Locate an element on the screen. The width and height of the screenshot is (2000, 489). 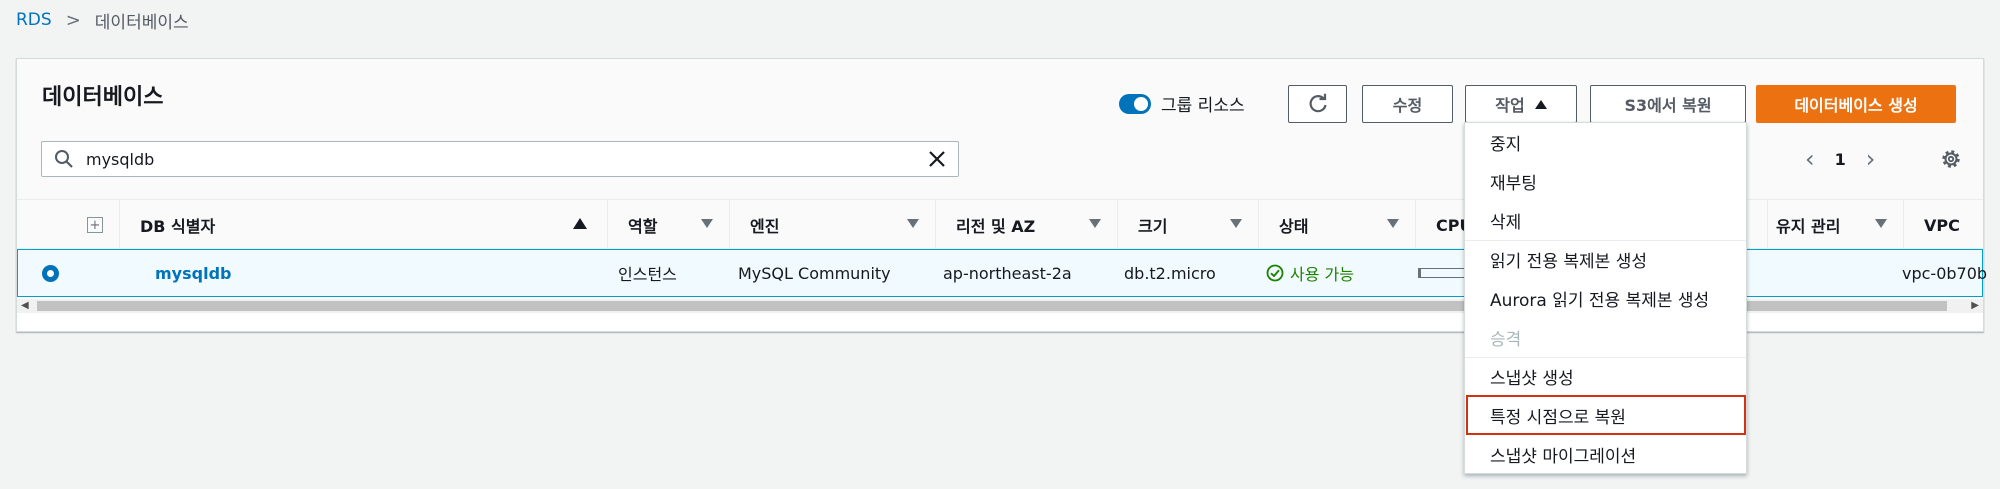
group-resources-label: 그룹 리소스 is located at coordinates (1203, 106).